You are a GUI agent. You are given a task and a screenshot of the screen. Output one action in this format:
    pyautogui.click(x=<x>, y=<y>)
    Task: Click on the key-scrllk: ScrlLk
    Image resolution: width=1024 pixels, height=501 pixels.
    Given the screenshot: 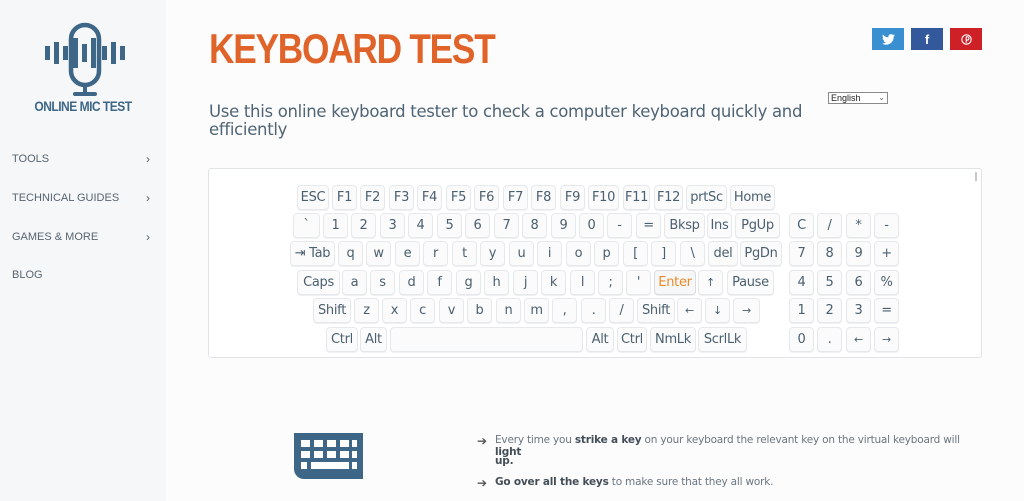 What is the action you would take?
    pyautogui.click(x=722, y=339)
    